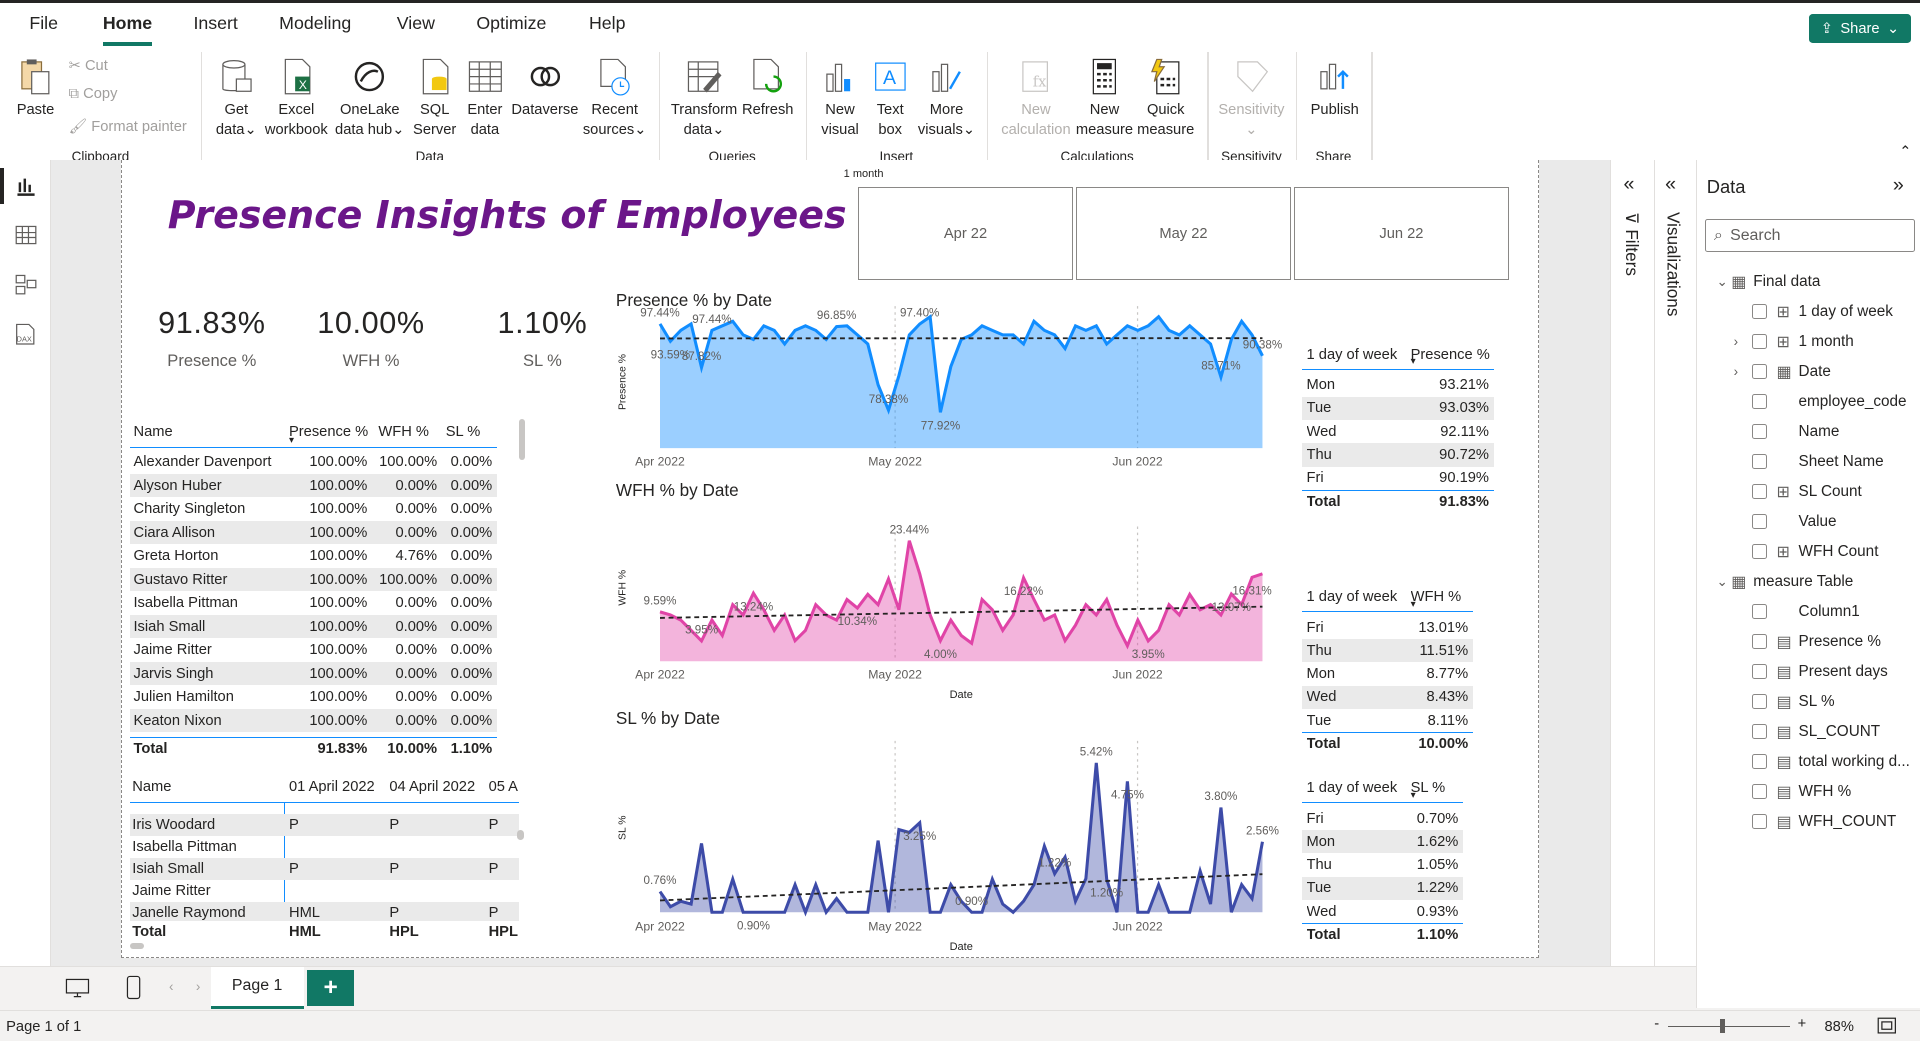 The image size is (1920, 1041). What do you see at coordinates (1802, 1024) in the screenshot?
I see `zoom-in-button: +` at bounding box center [1802, 1024].